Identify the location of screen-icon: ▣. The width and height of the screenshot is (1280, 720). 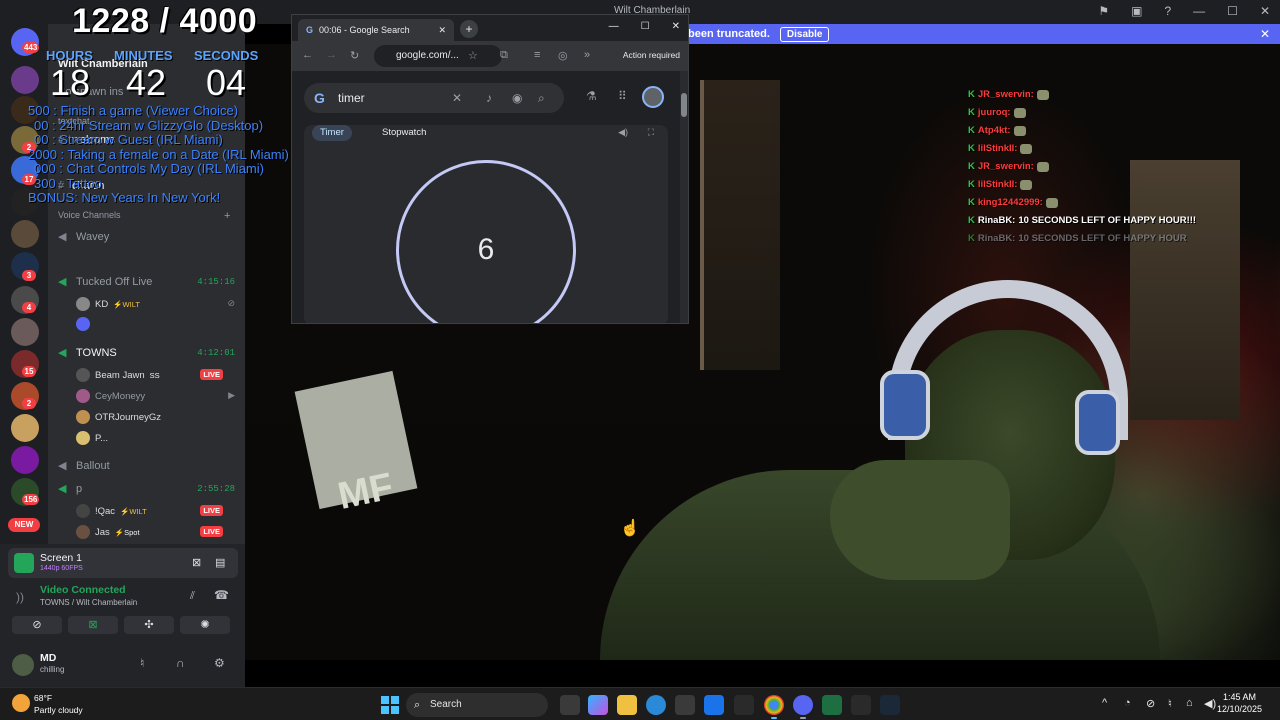
(1136, 11).